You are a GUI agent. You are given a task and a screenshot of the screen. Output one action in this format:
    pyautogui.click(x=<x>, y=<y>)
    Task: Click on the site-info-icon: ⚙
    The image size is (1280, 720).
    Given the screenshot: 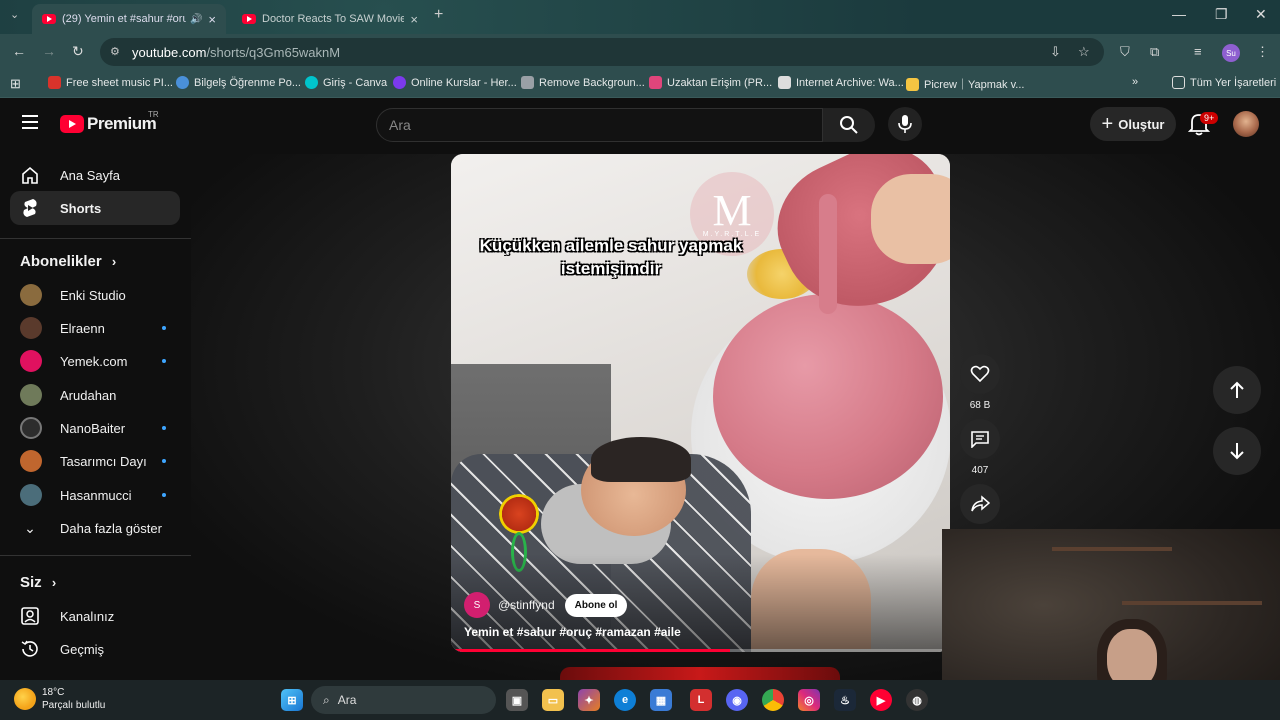 What is the action you would take?
    pyautogui.click(x=115, y=51)
    